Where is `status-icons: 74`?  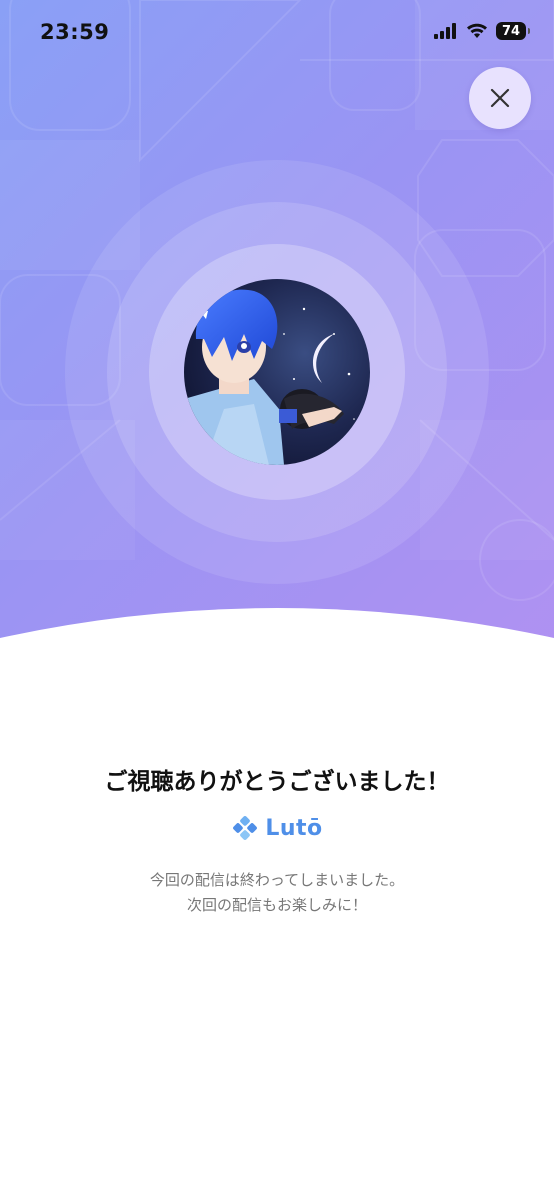 status-icons: 74 is located at coordinates (482, 31).